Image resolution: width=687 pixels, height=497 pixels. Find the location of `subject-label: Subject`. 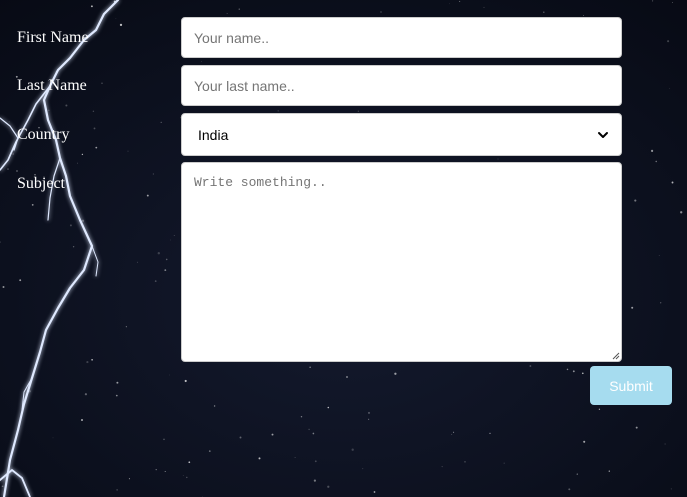

subject-label: Subject is located at coordinates (41, 183).